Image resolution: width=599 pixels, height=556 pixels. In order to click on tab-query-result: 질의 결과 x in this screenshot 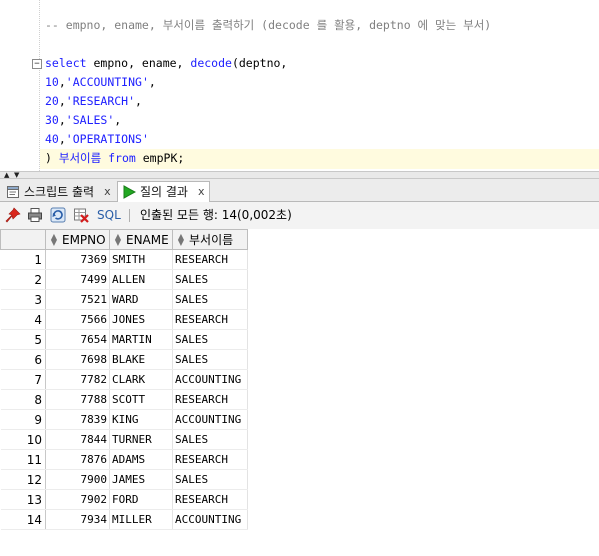, I will do `click(163, 191)`.